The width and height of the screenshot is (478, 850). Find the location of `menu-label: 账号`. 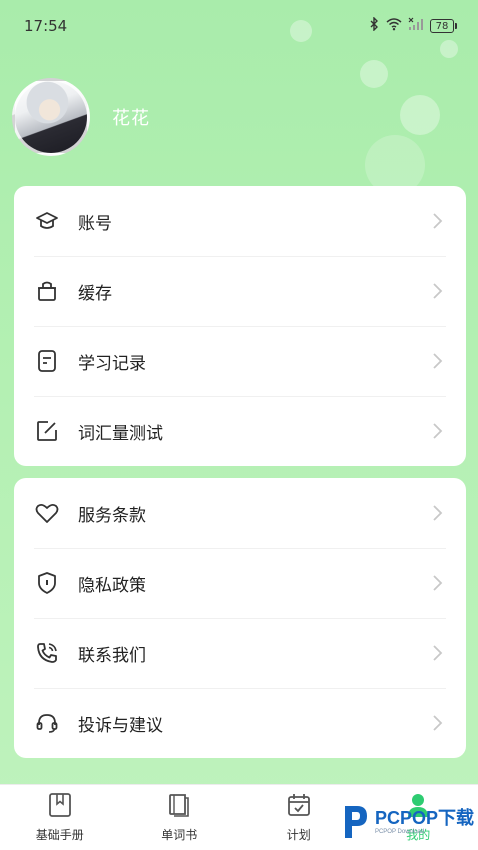

menu-label: 账号 is located at coordinates (95, 223).